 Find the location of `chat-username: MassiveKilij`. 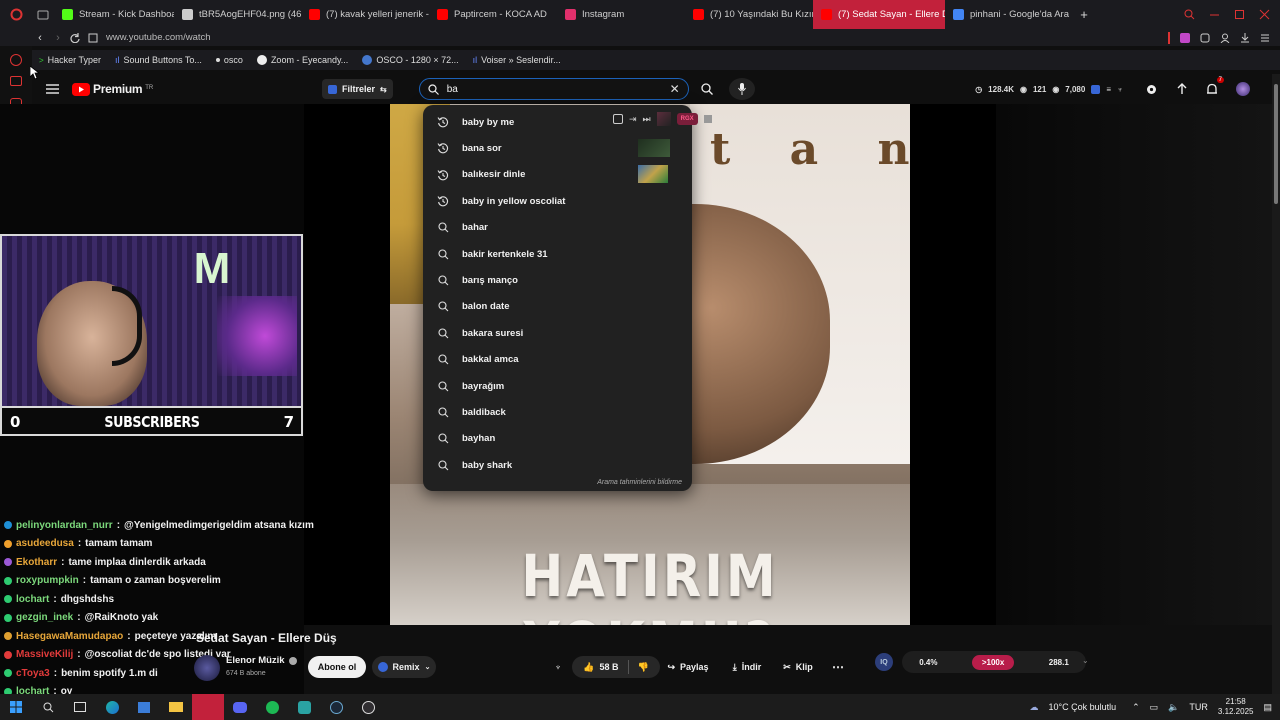

chat-username: MassiveKilij is located at coordinates (44, 654).